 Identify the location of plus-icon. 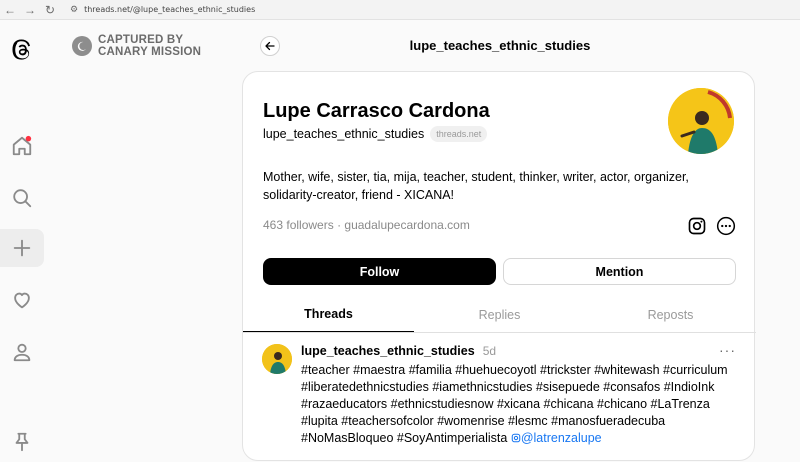
(22, 248).